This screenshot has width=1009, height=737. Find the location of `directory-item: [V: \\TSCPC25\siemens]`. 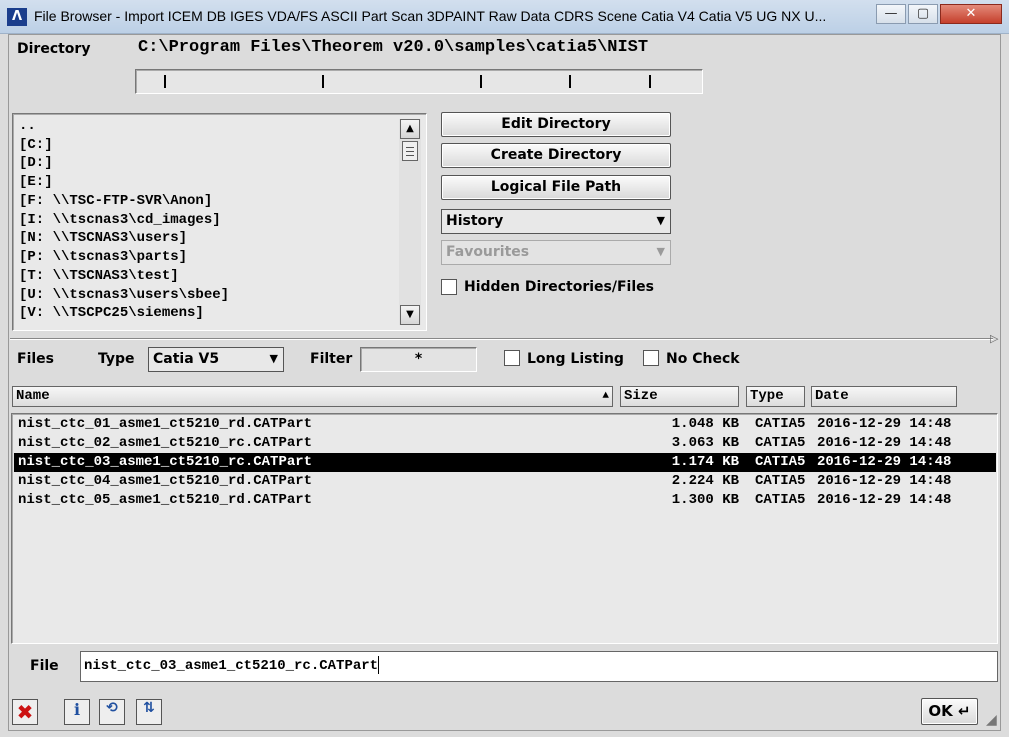

directory-item: [V: \\TSCPC25\siemens] is located at coordinates (111, 313).